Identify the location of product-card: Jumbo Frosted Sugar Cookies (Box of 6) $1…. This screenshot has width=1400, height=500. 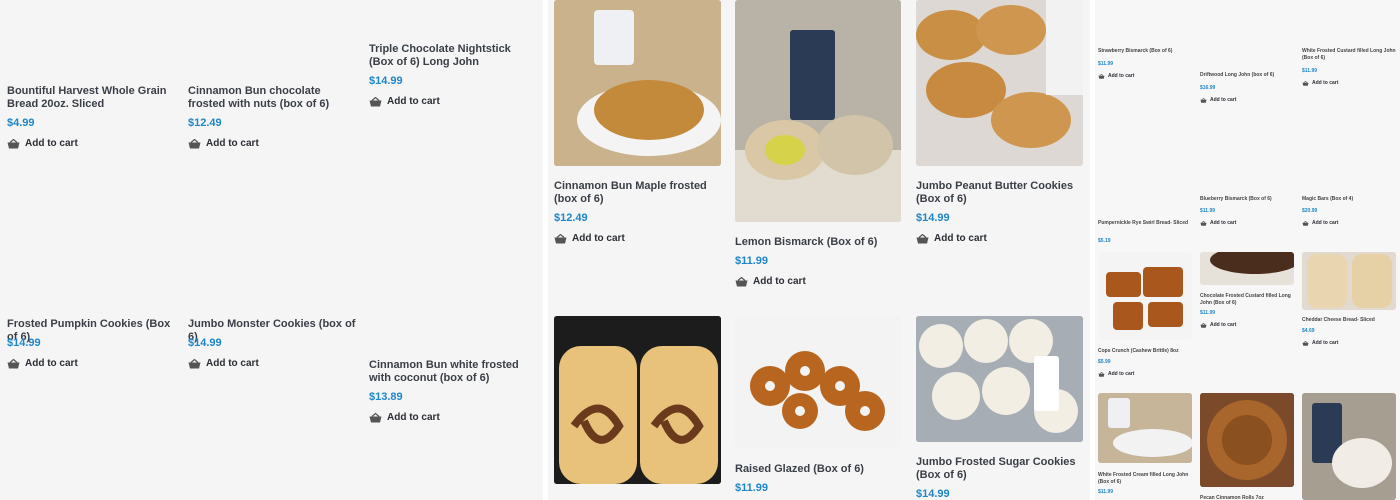
(999, 408).